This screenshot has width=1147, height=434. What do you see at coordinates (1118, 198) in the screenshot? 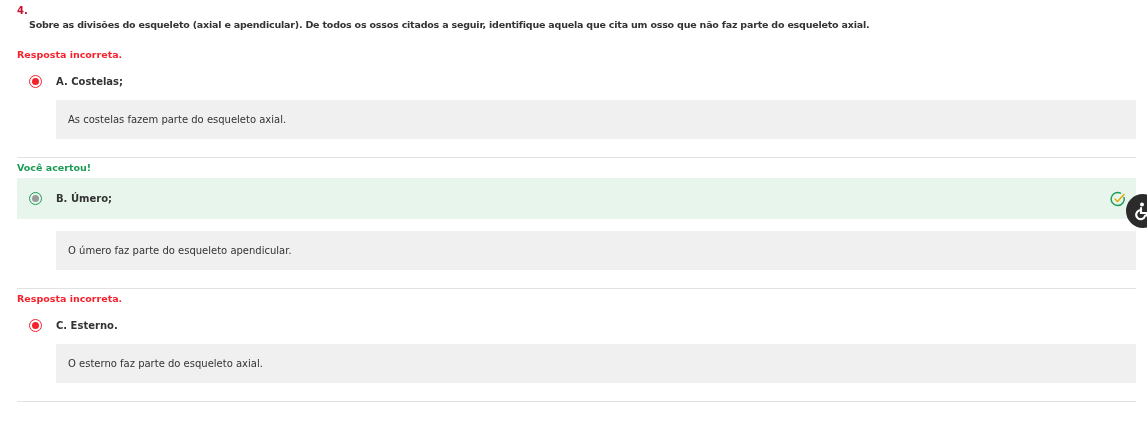
I see `check-circle-icon` at bounding box center [1118, 198].